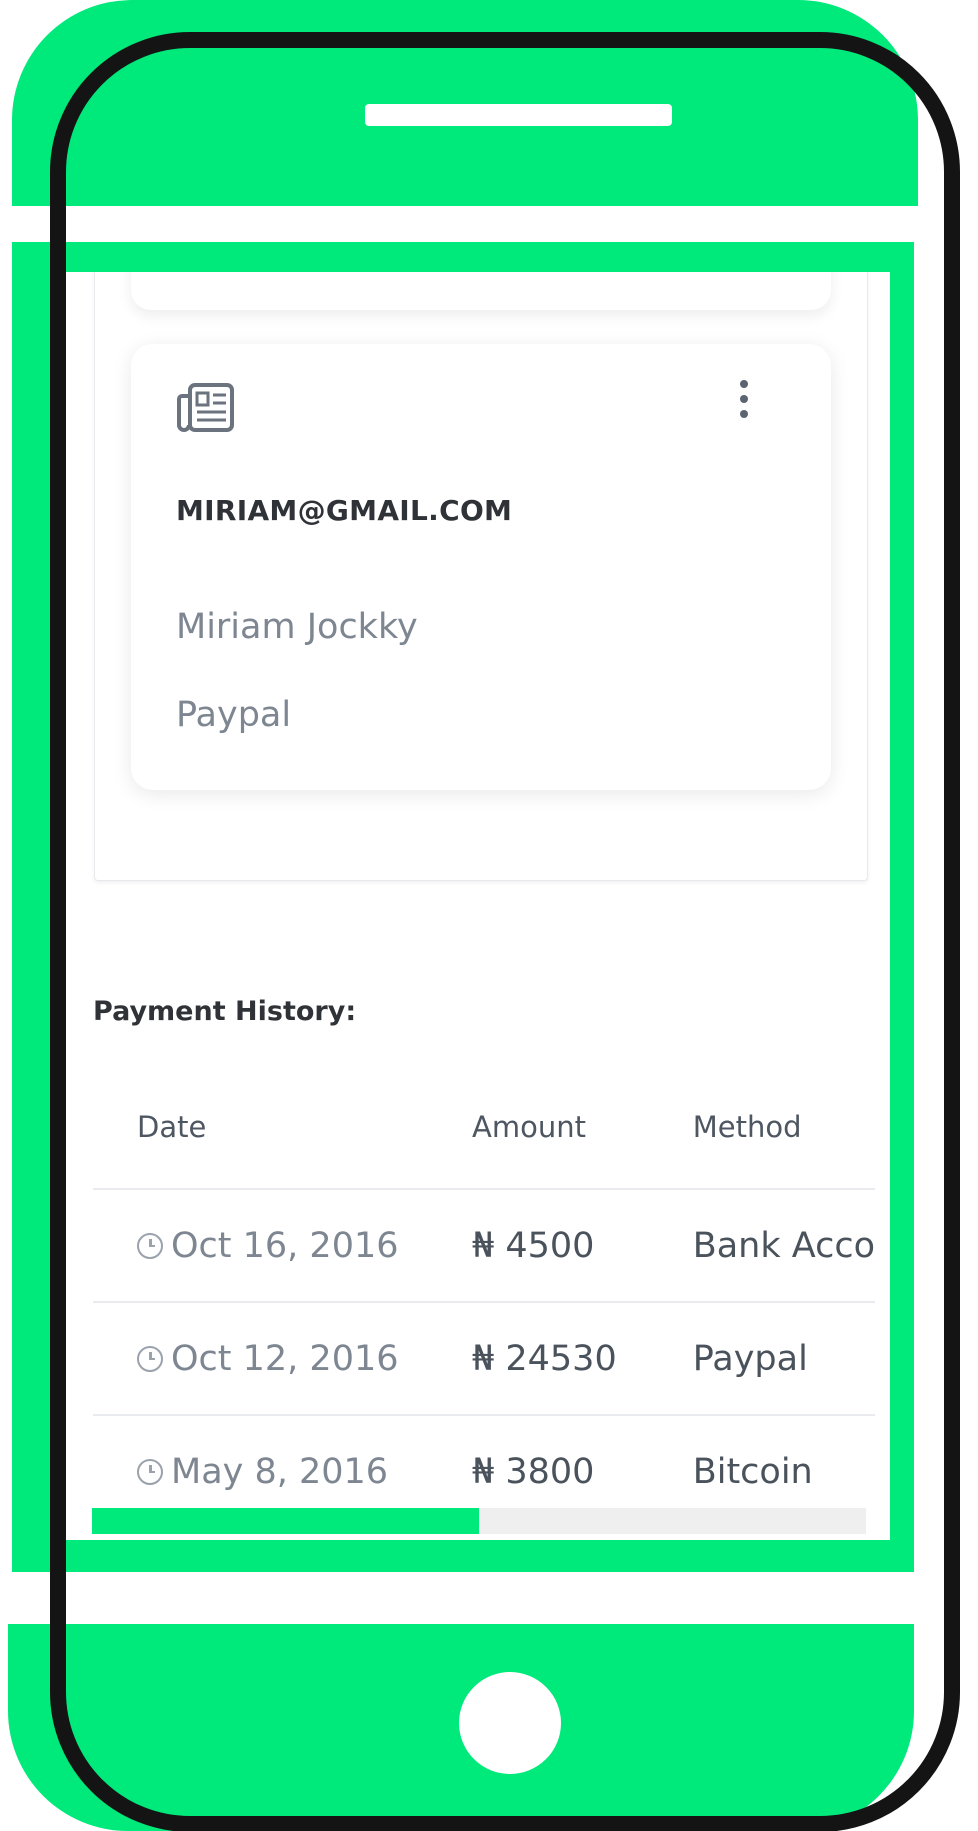  Describe the element at coordinates (484, 1149) in the screenshot. I see `table-header-row: Date Amount Method` at that location.